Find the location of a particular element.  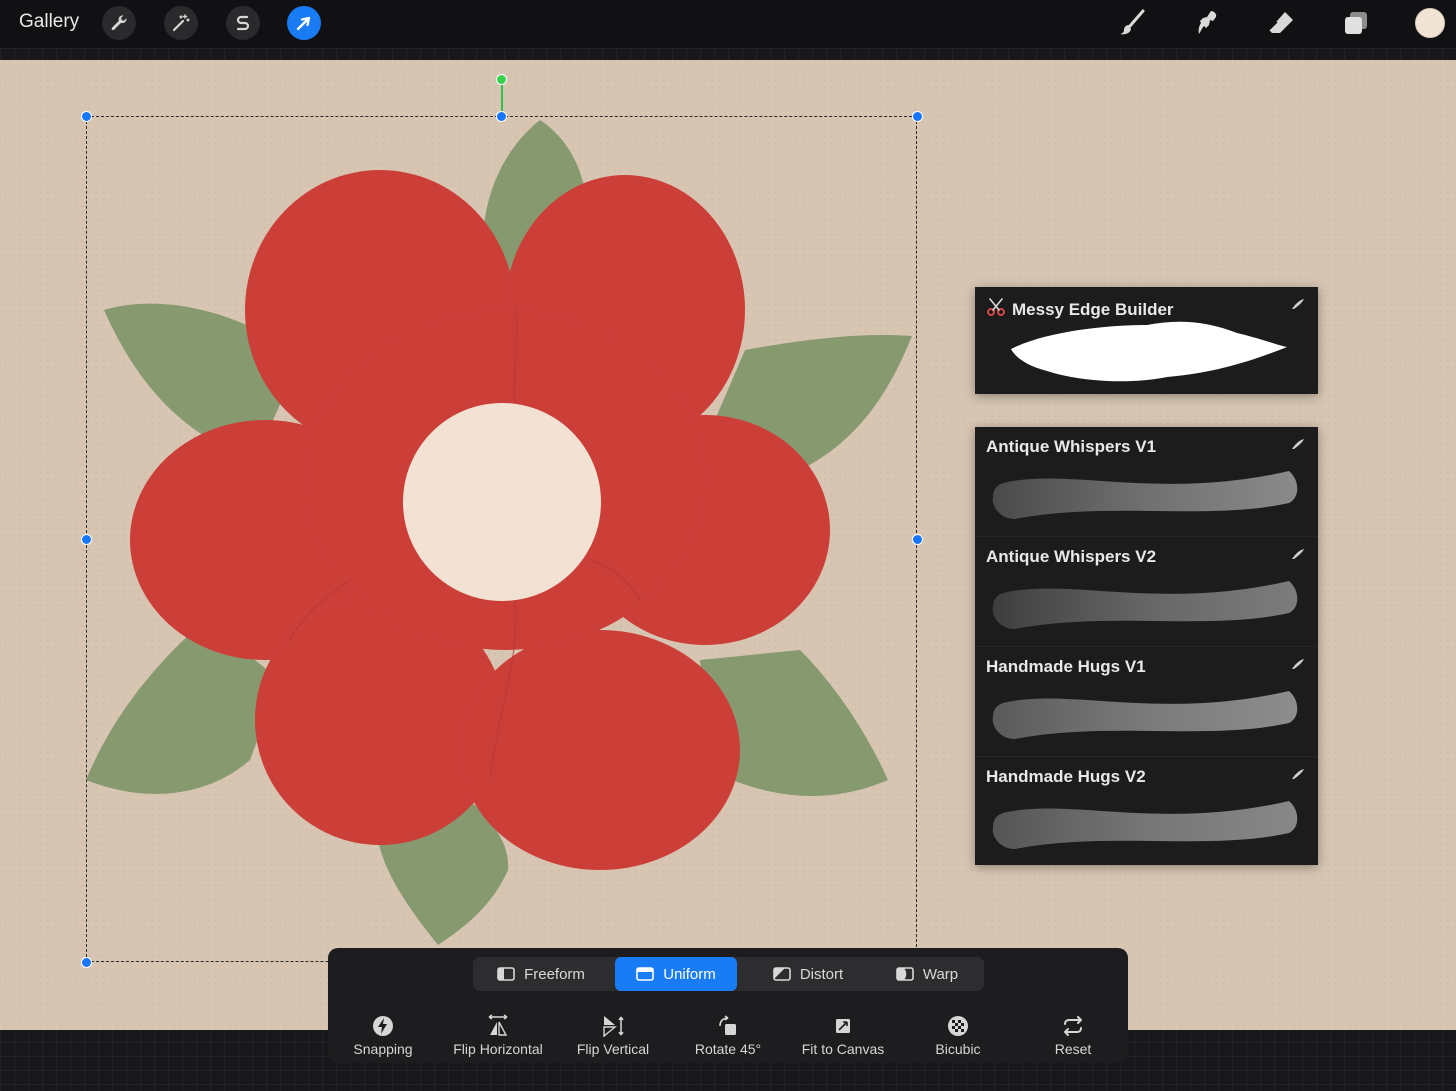

reset-icon is located at coordinates (1073, 1026).